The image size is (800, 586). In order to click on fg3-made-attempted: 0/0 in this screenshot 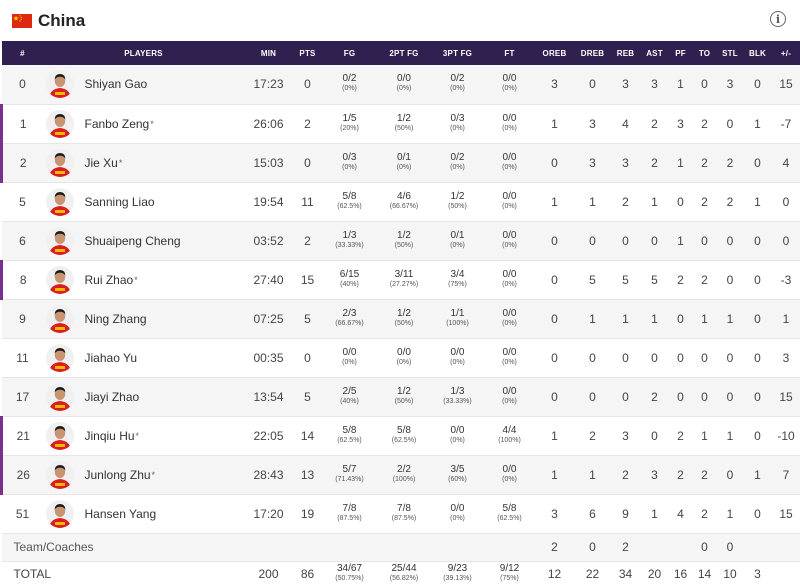, I will do `click(458, 431)`.